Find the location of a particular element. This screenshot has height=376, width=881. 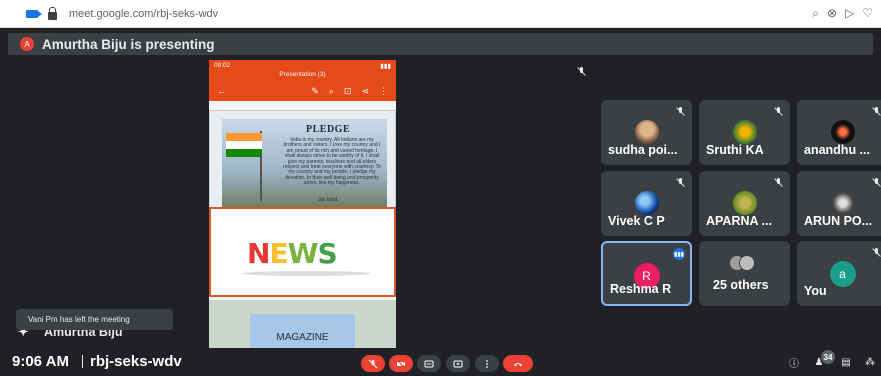

notification-toast: Vani Pm has left the meeting is located at coordinates (94, 319).